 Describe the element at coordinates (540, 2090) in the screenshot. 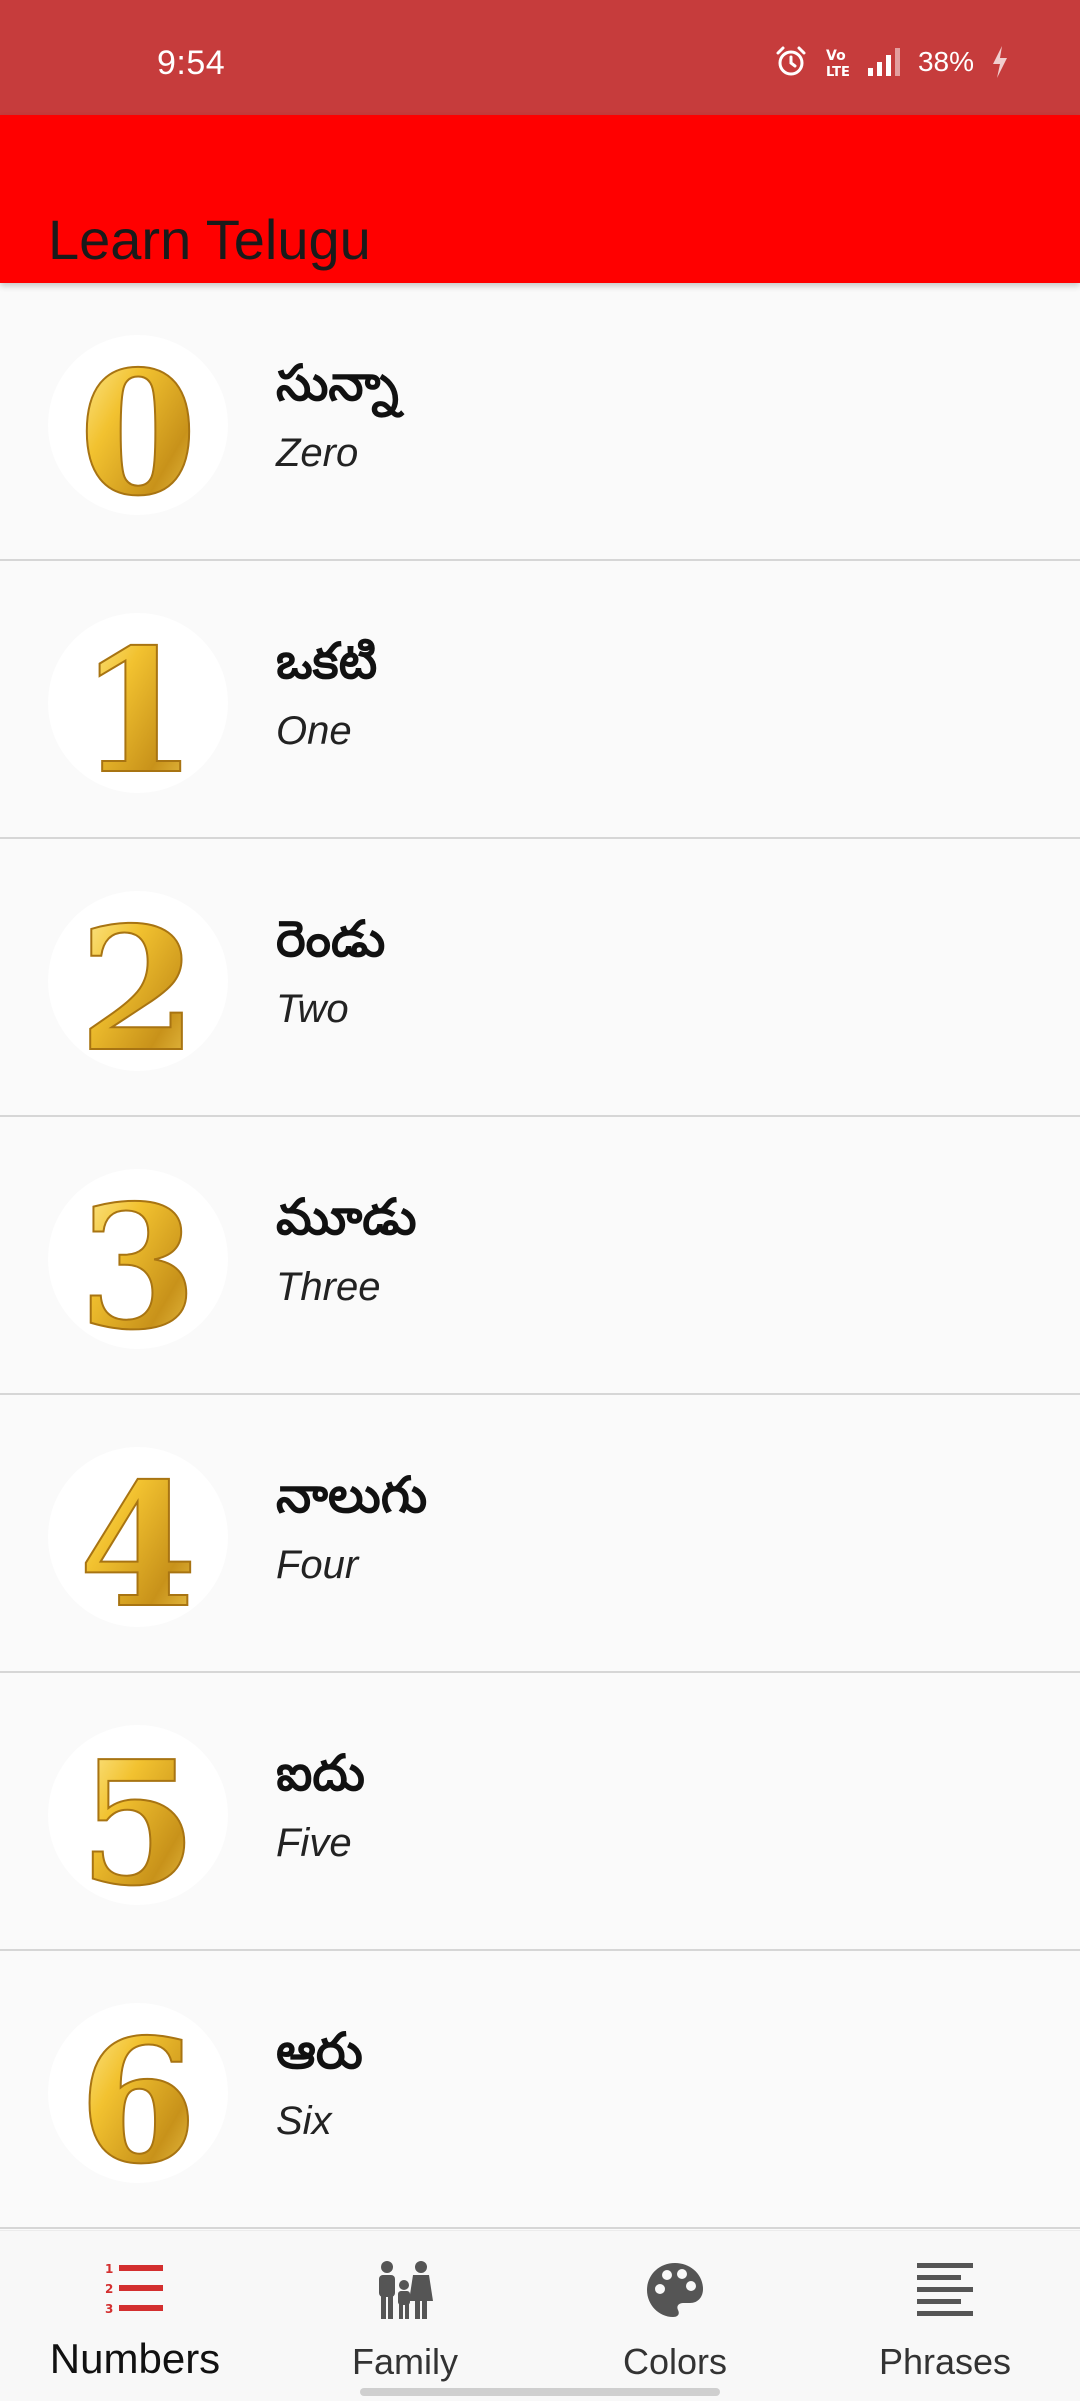

I see `list-item-six: 6 ఆరు Six` at that location.